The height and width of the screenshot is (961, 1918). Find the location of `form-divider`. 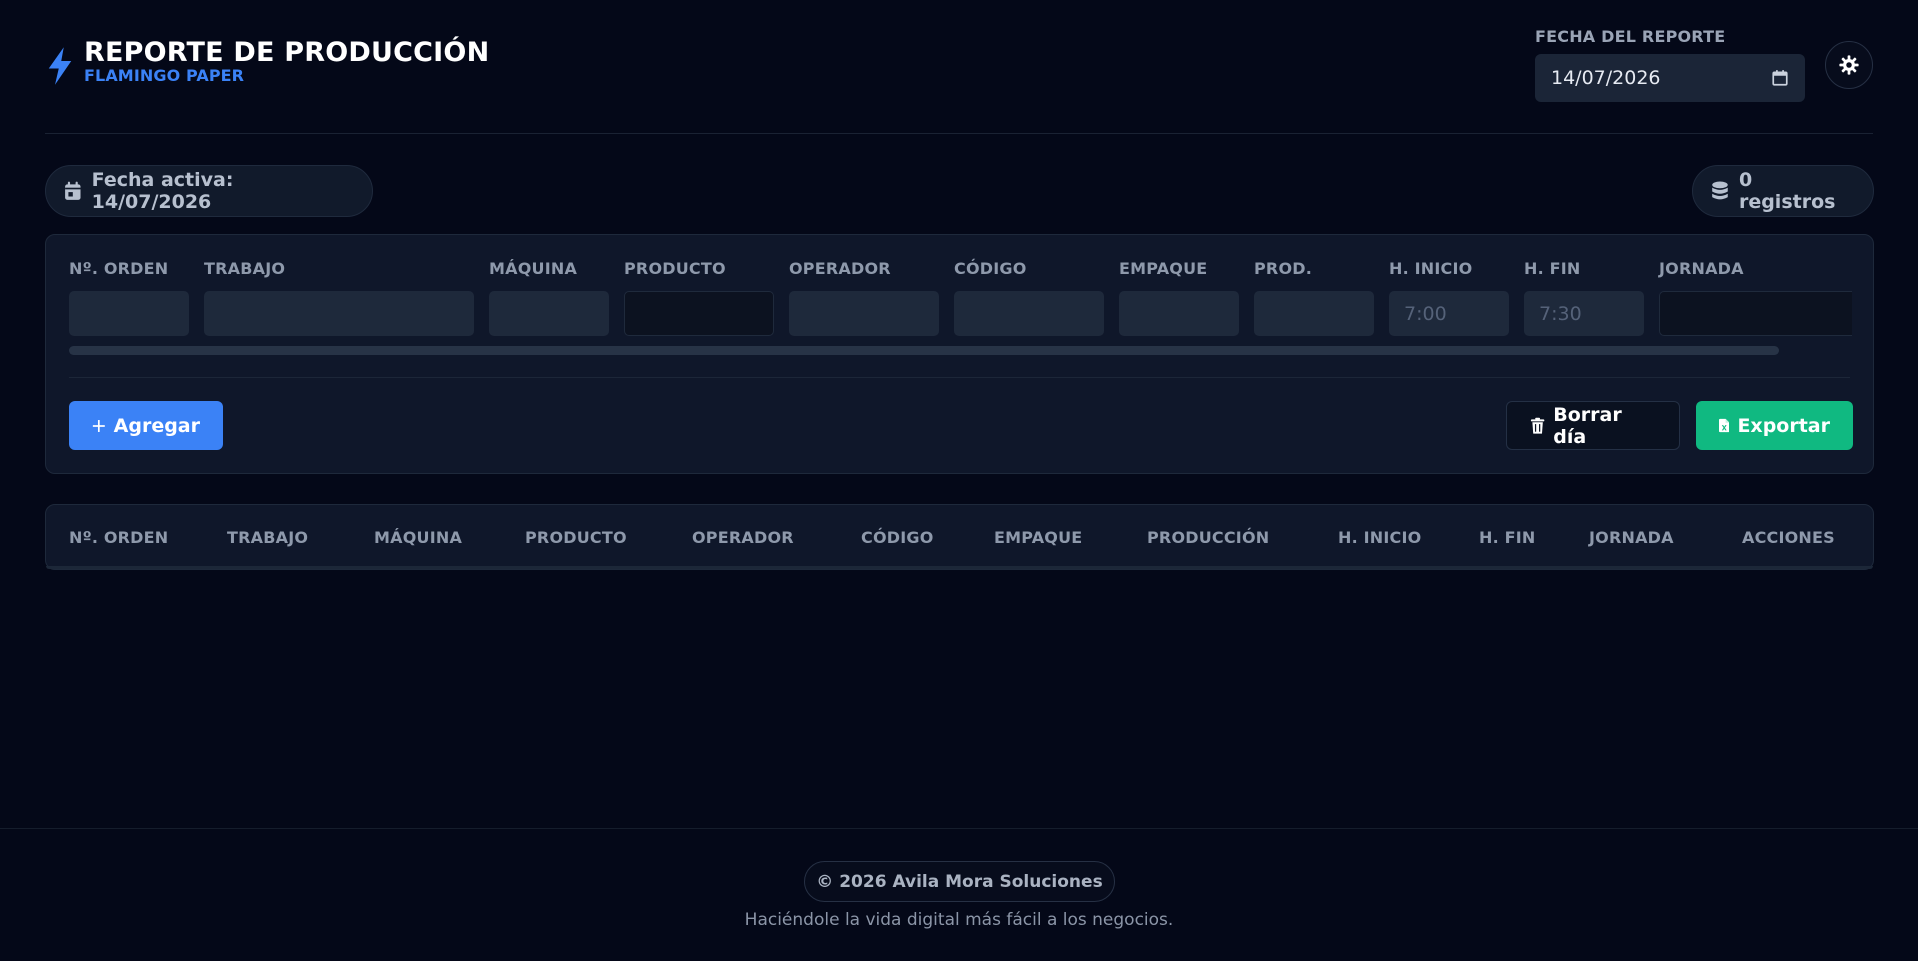

form-divider is located at coordinates (959, 377).